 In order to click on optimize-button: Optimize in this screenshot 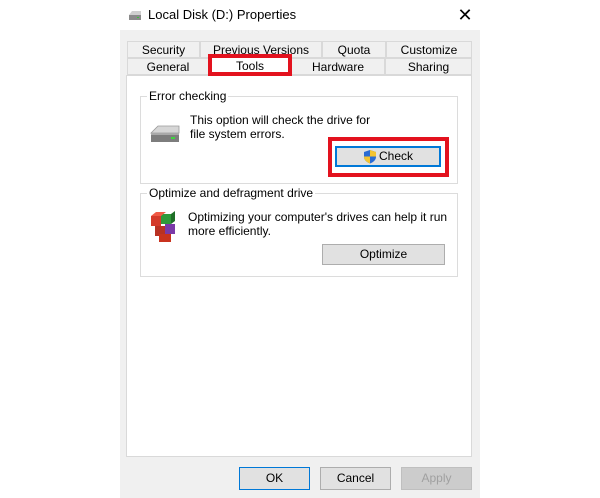, I will do `click(383, 254)`.